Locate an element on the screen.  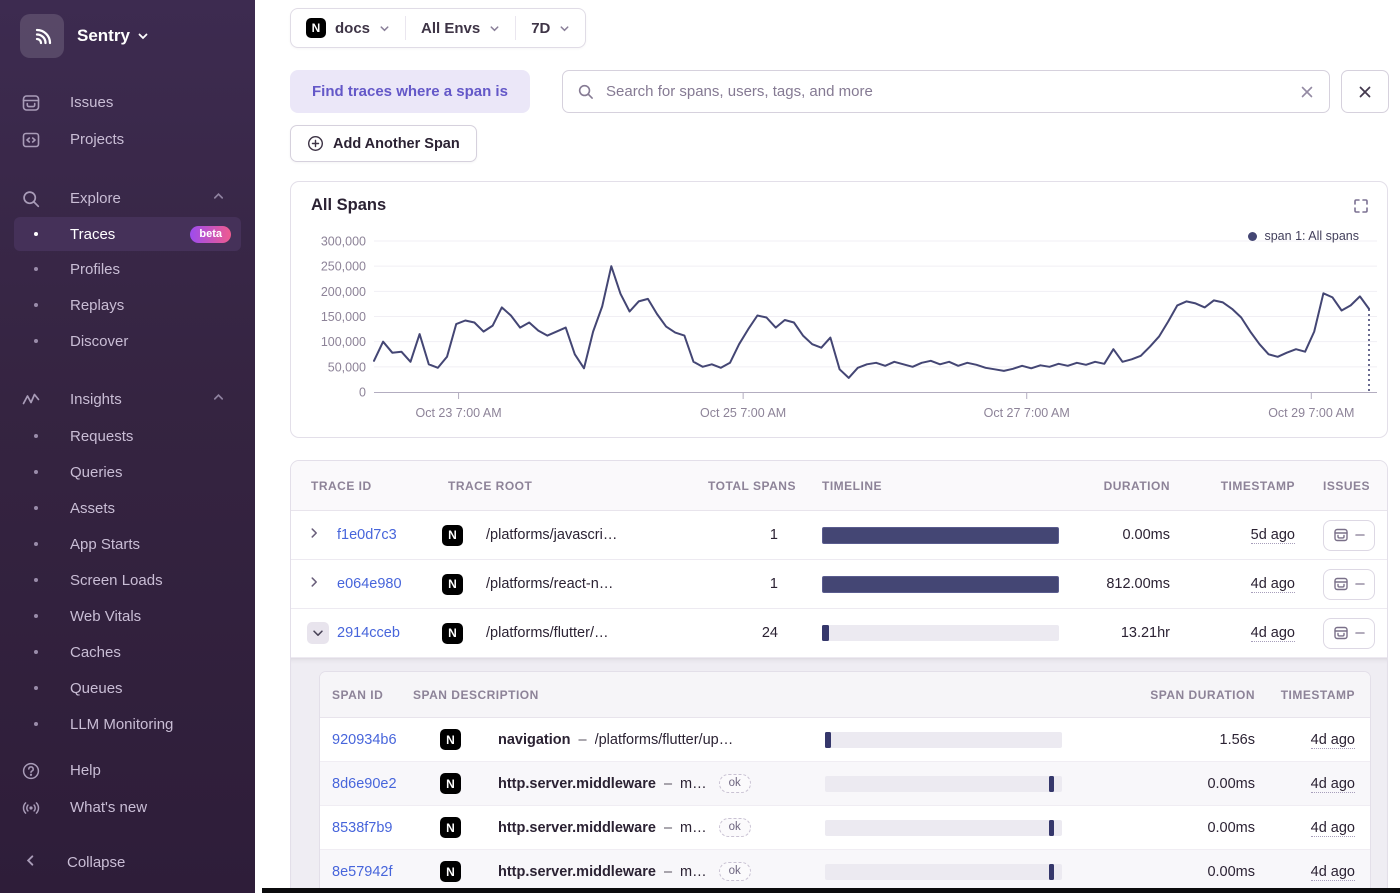
sidebar-item-app-starts: App Starts is located at coordinates (127, 544).